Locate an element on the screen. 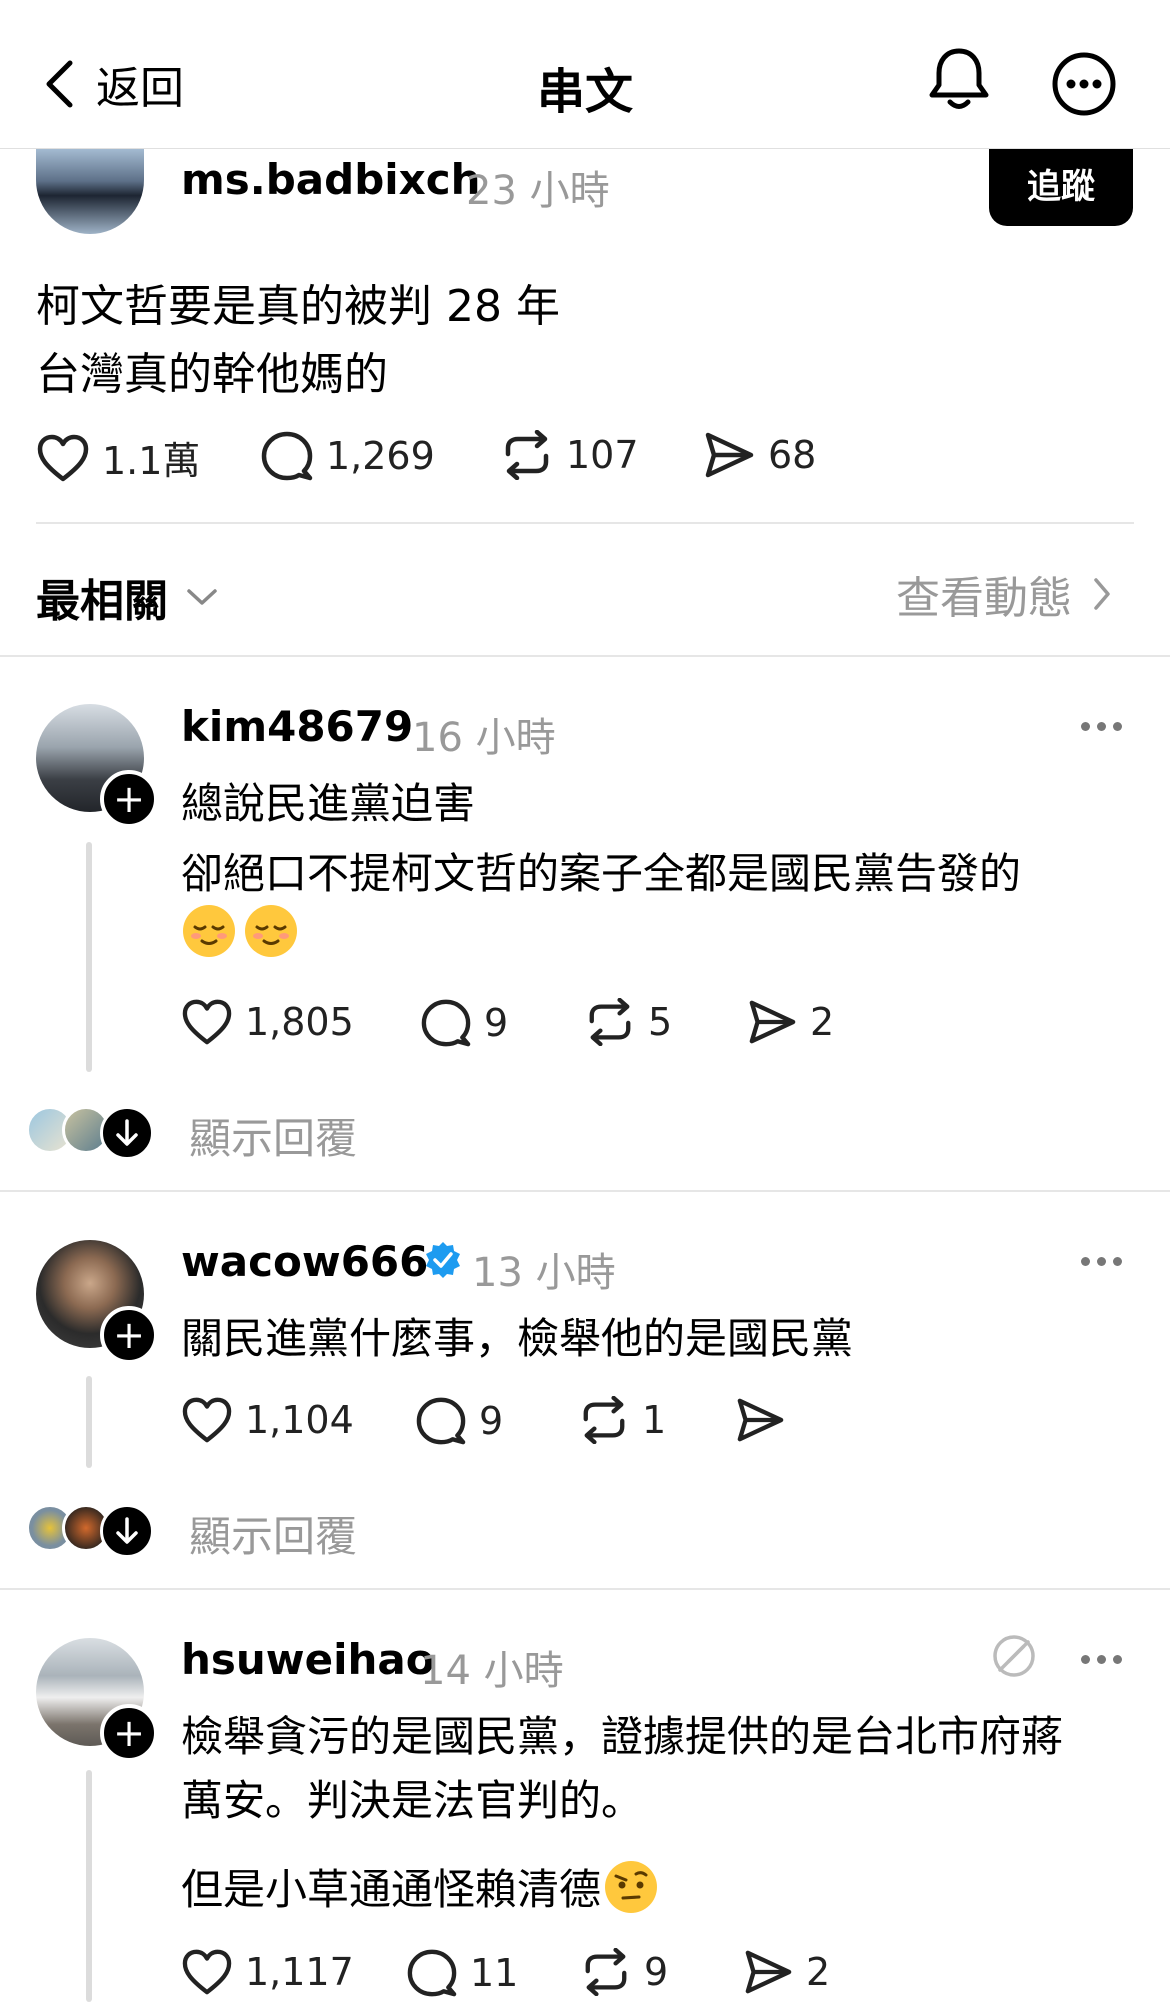 Image resolution: width=1170 pixels, height=2002 pixels. repost-count: 9 is located at coordinates (656, 1972).